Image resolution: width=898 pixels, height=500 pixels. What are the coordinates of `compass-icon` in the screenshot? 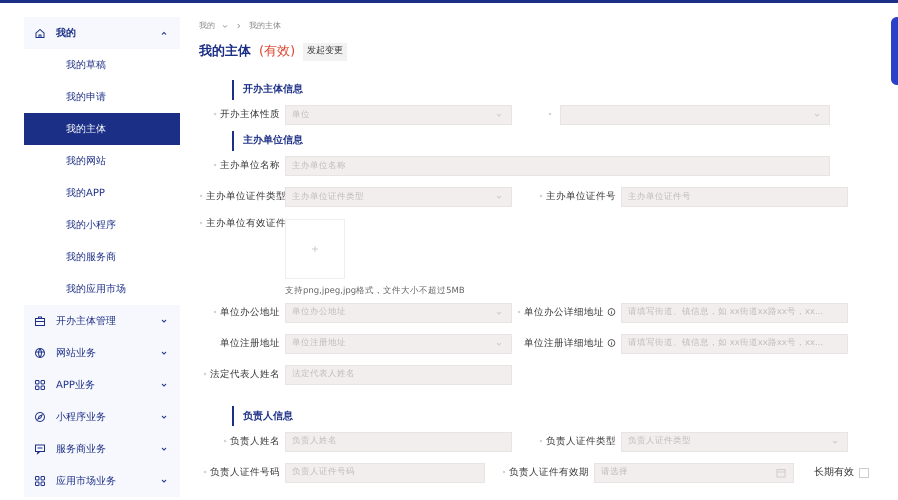 It's located at (40, 417).